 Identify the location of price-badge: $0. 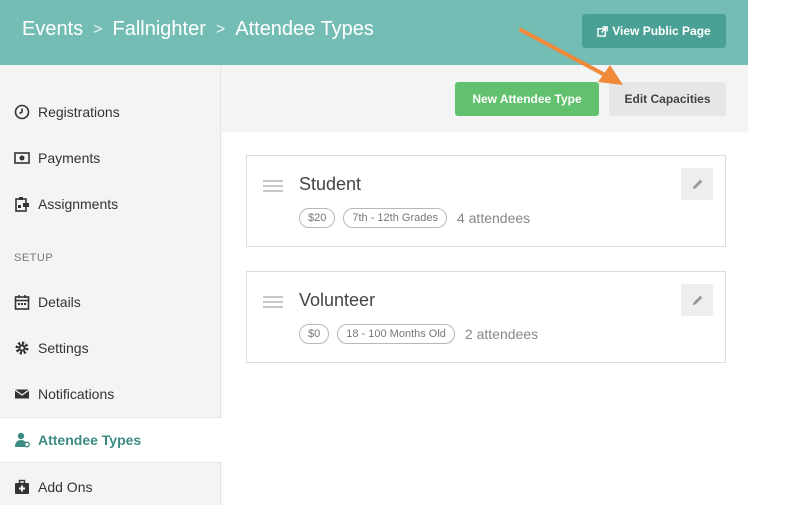
(314, 334).